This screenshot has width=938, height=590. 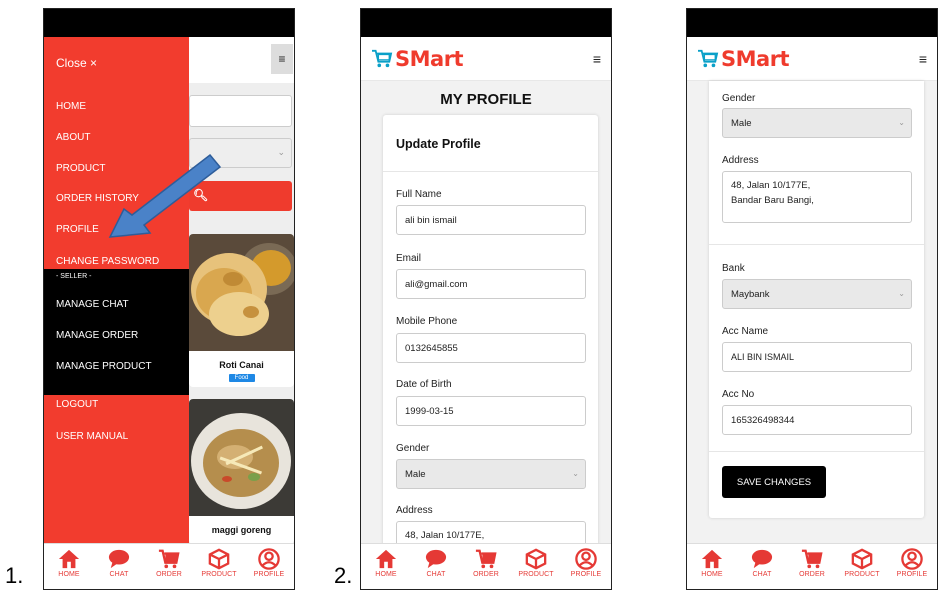 What do you see at coordinates (409, 258) in the screenshot?
I see `email-label: Email` at bounding box center [409, 258].